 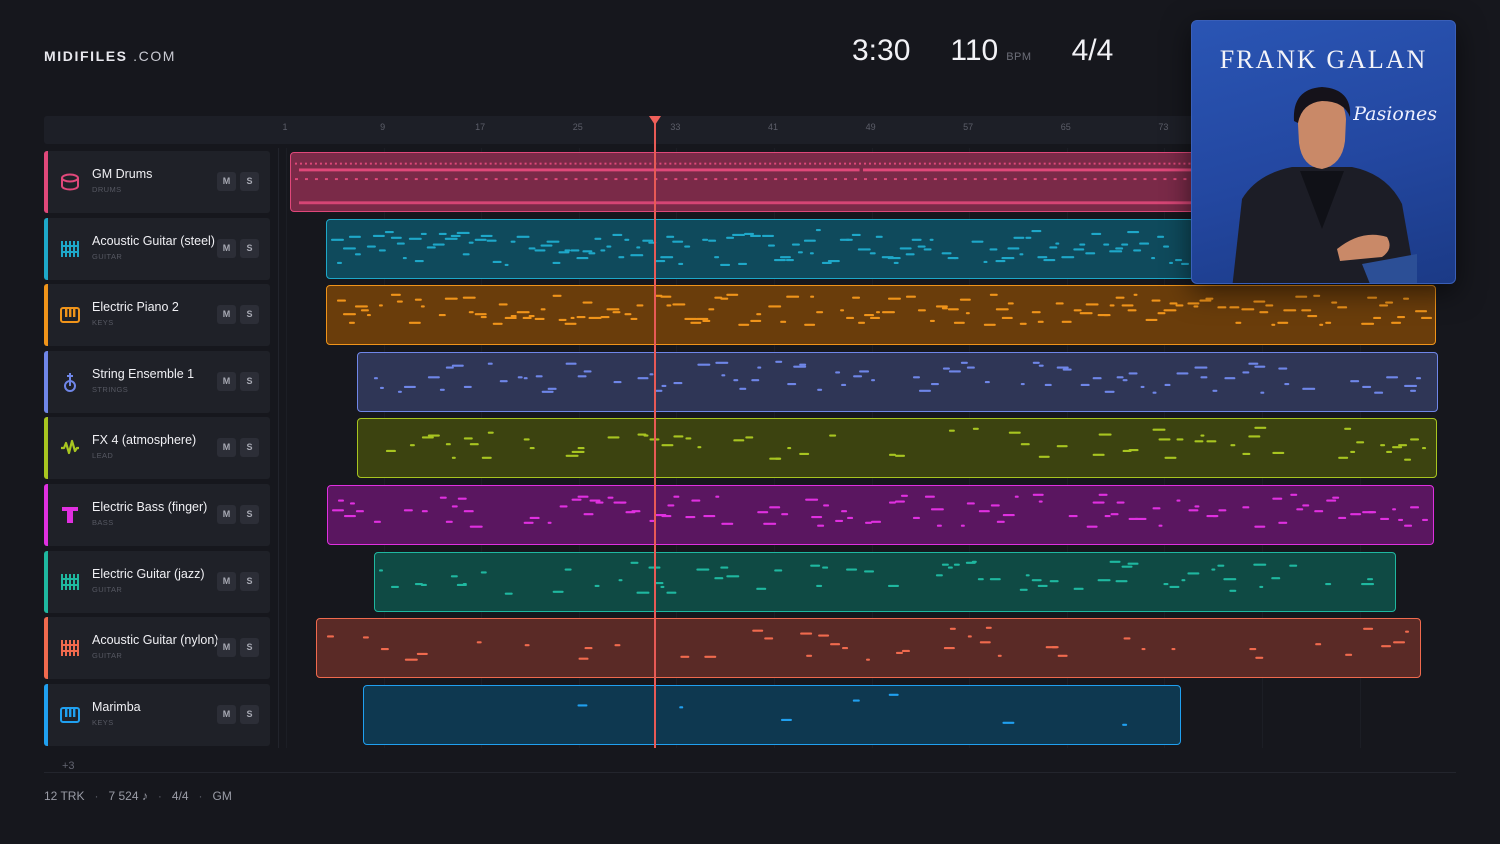 What do you see at coordinates (155, 640) in the screenshot?
I see `track-name: Acoustic Guitar (nylon)` at bounding box center [155, 640].